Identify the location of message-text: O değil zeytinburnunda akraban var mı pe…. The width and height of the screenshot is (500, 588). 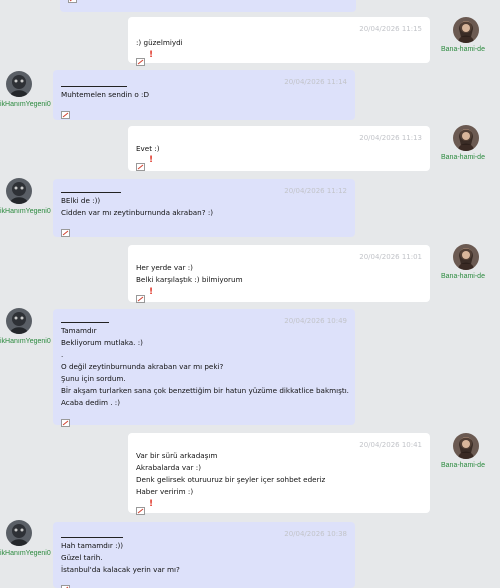
(142, 366).